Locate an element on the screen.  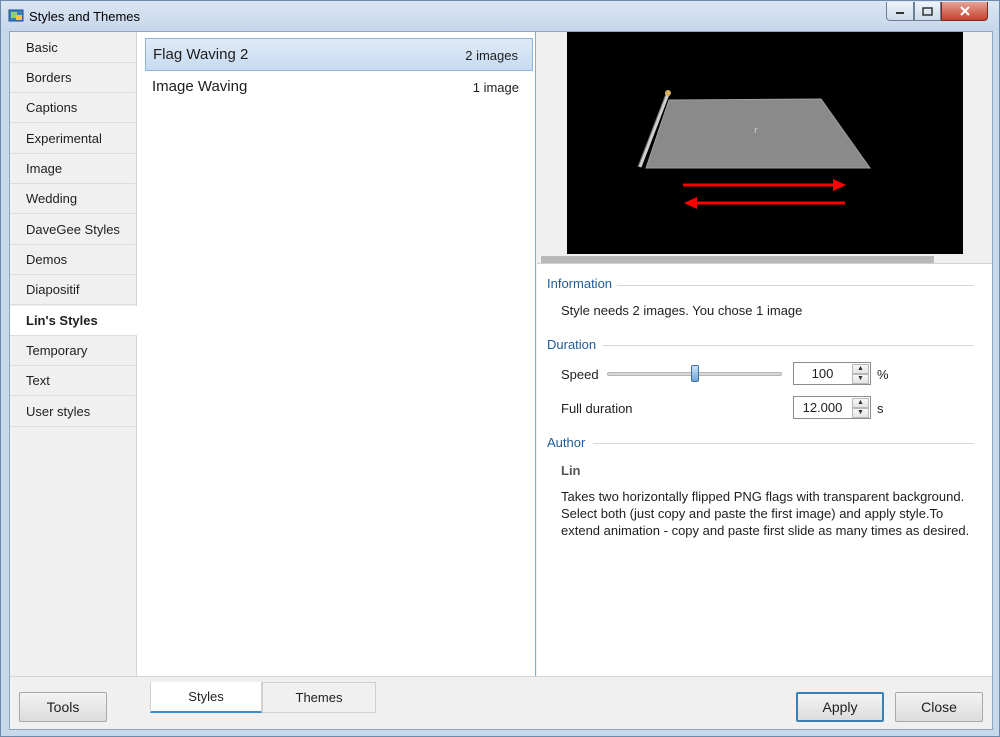
flag-preview-image: r is located at coordinates (765, 143).